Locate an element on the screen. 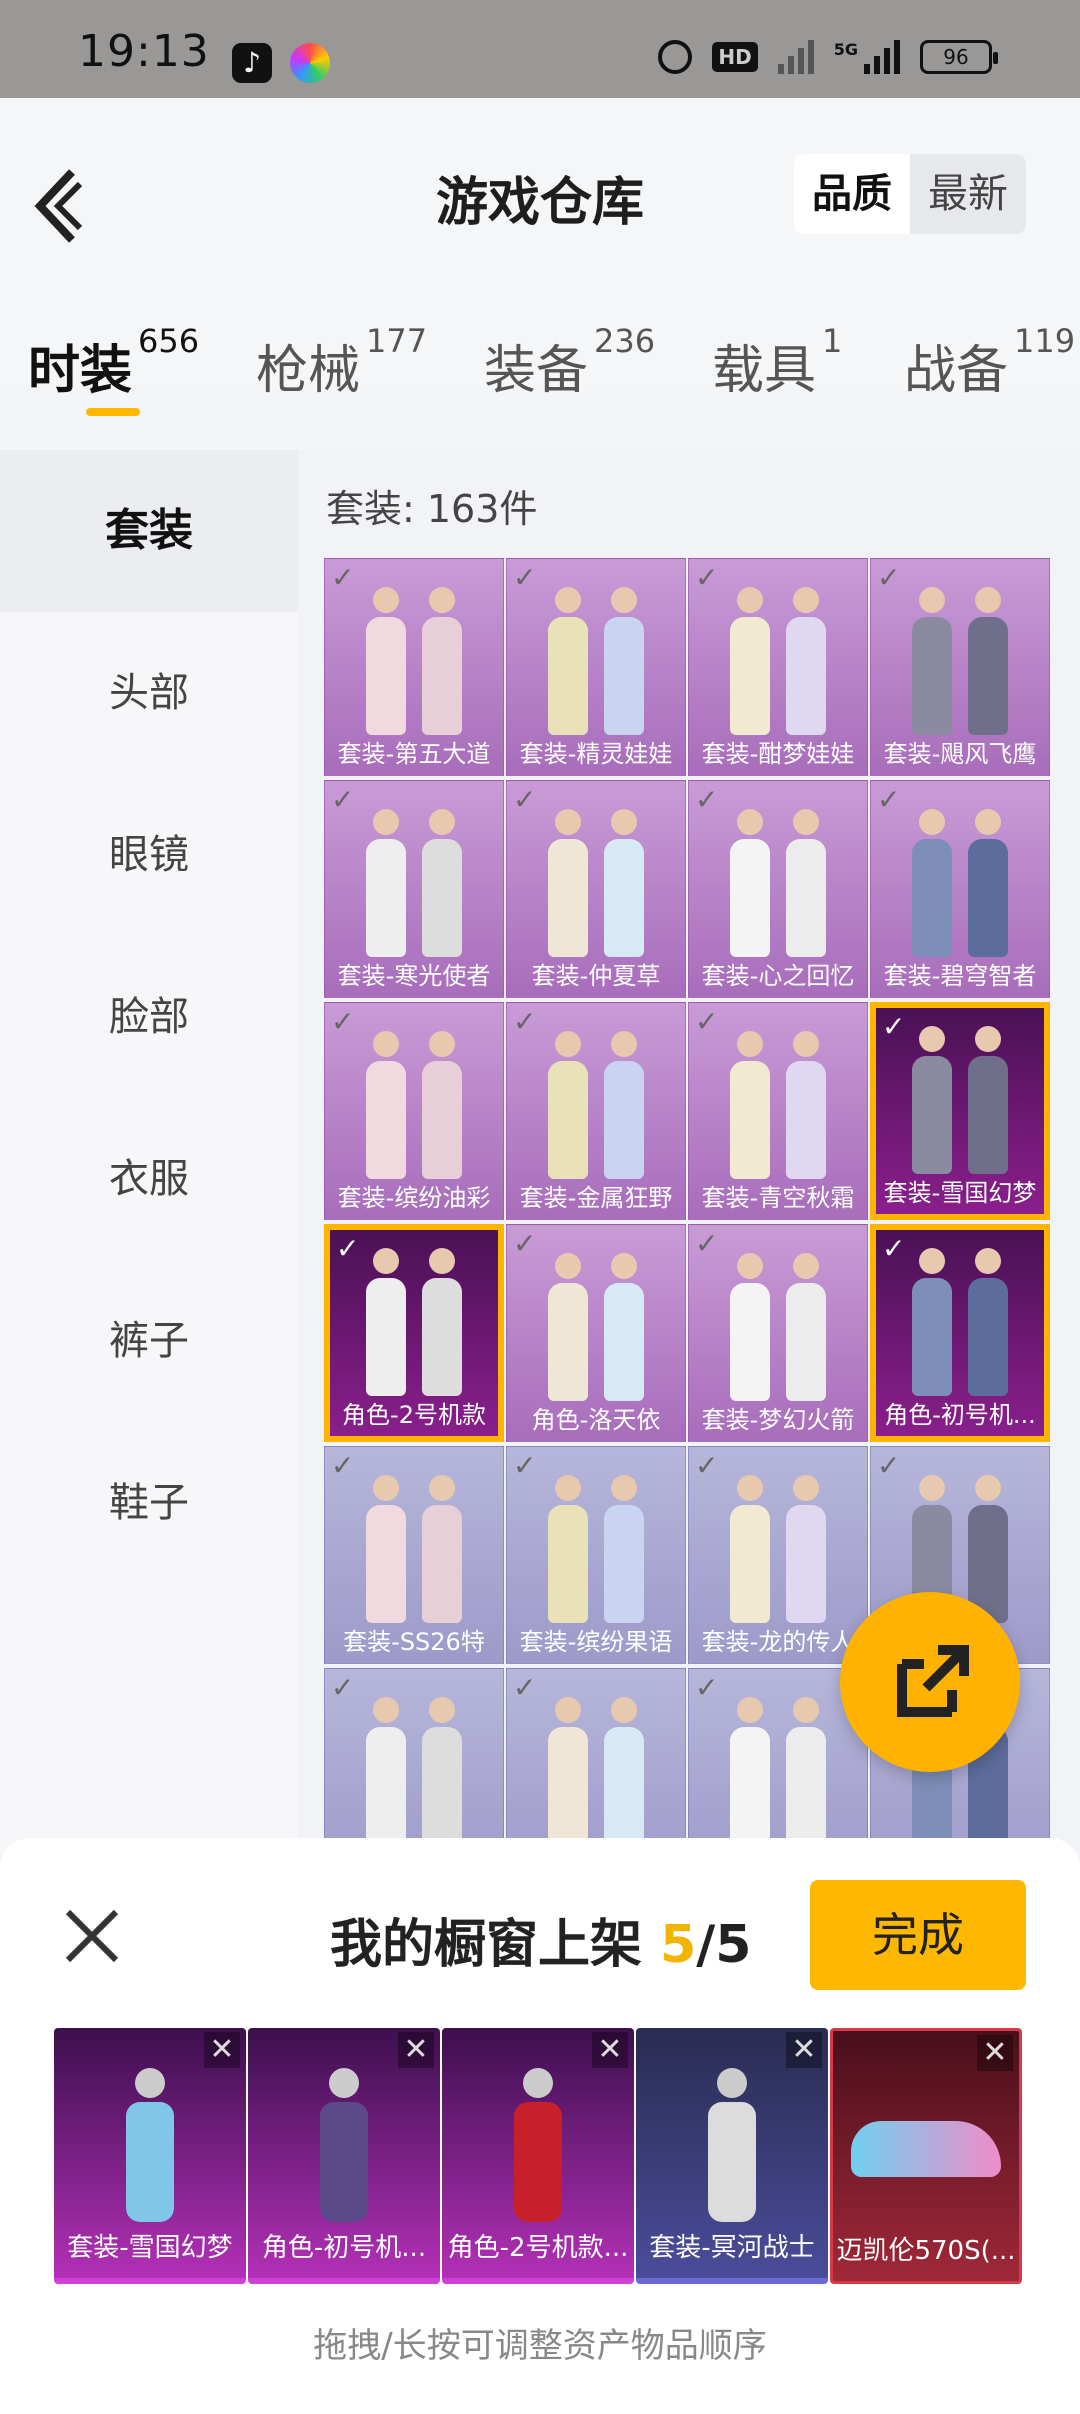  grid-item-name: 套装-飓风飞鹰 is located at coordinates (960, 754).